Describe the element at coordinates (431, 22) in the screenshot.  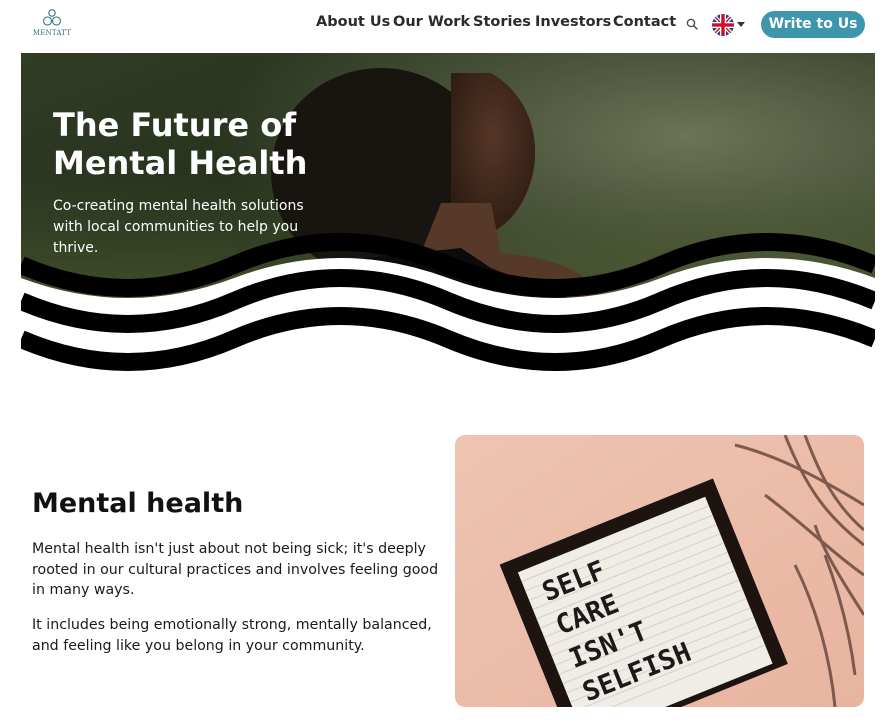
I see `nav-our-work: Our Work` at that location.